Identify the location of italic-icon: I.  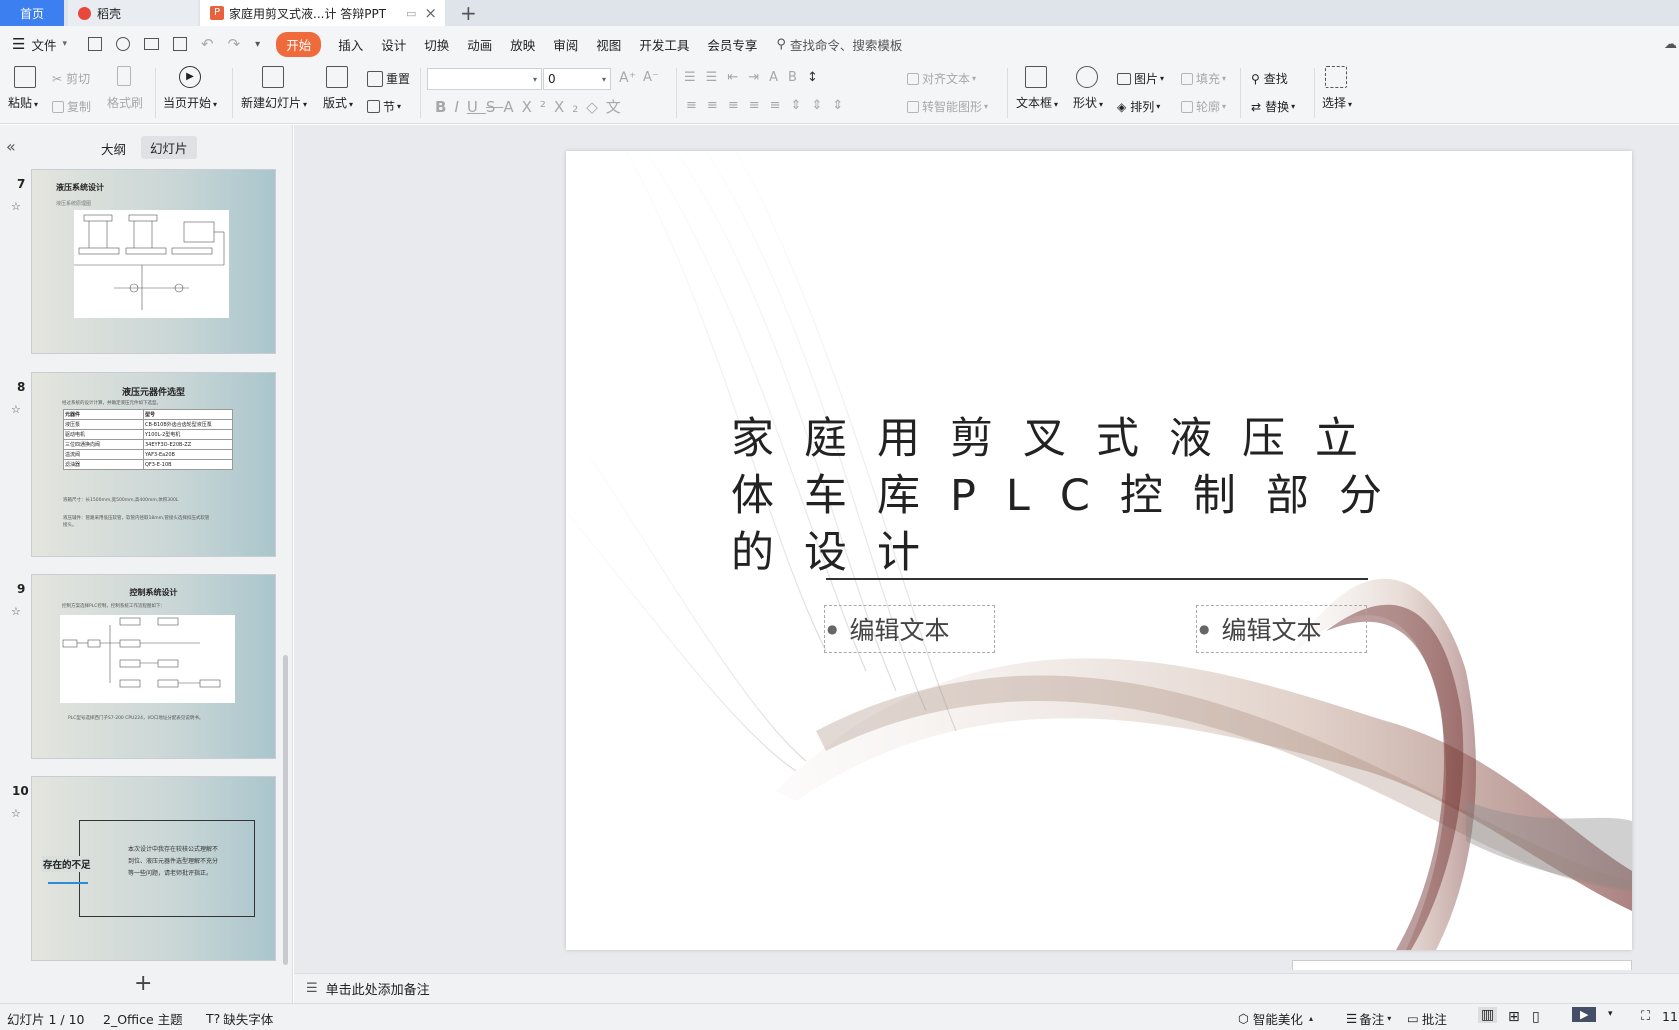
(460, 107).